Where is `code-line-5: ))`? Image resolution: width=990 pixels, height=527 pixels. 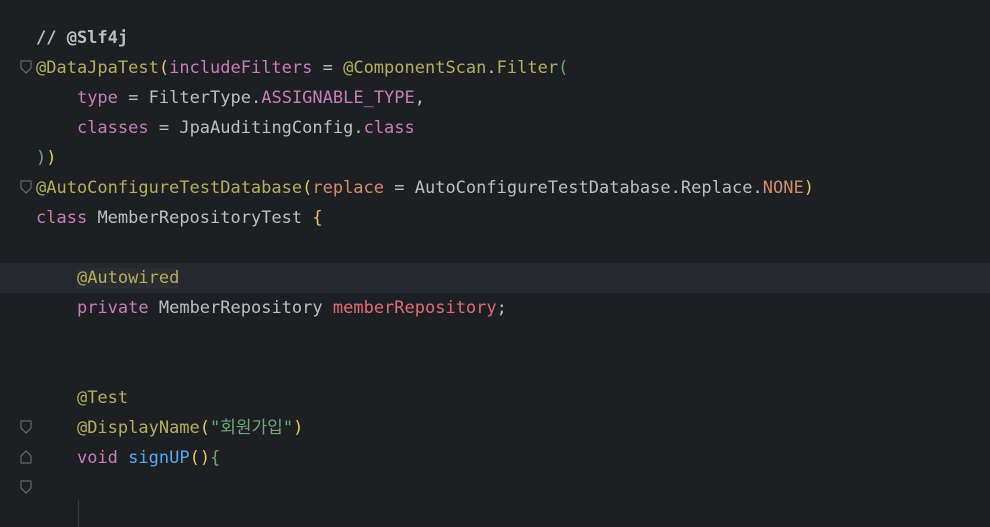 code-line-5: )) is located at coordinates (513, 158).